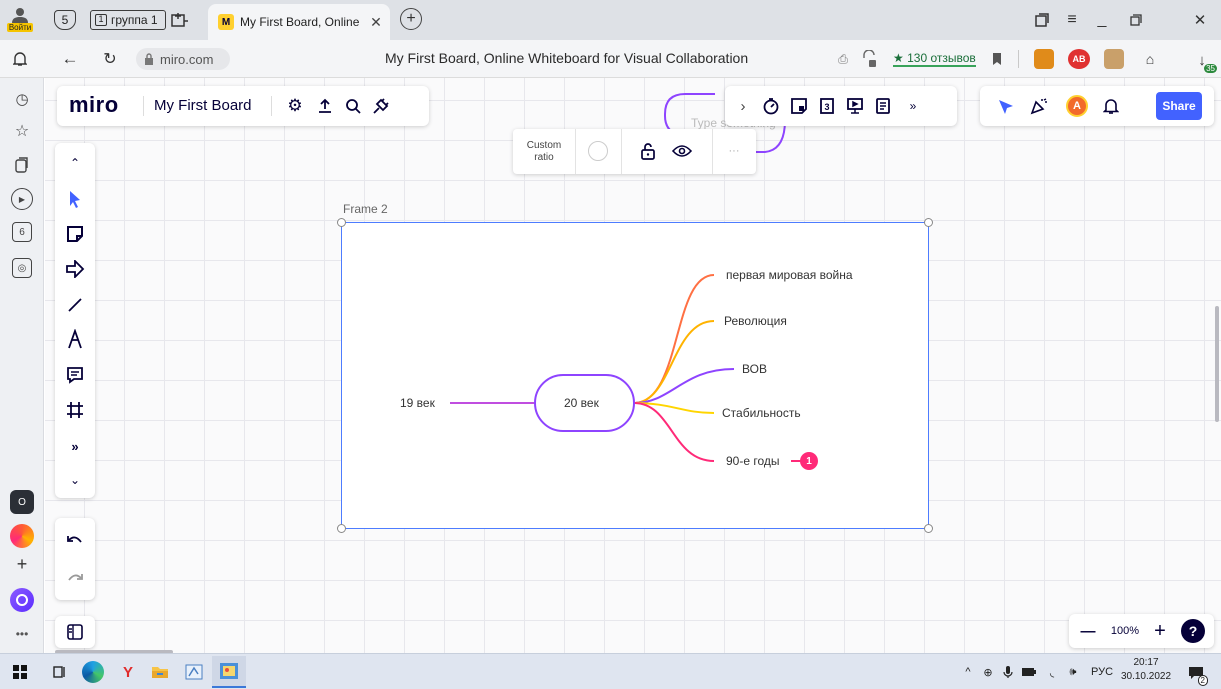  Describe the element at coordinates (1042, 20) in the screenshot. I see `tabs-menu-icon` at that location.